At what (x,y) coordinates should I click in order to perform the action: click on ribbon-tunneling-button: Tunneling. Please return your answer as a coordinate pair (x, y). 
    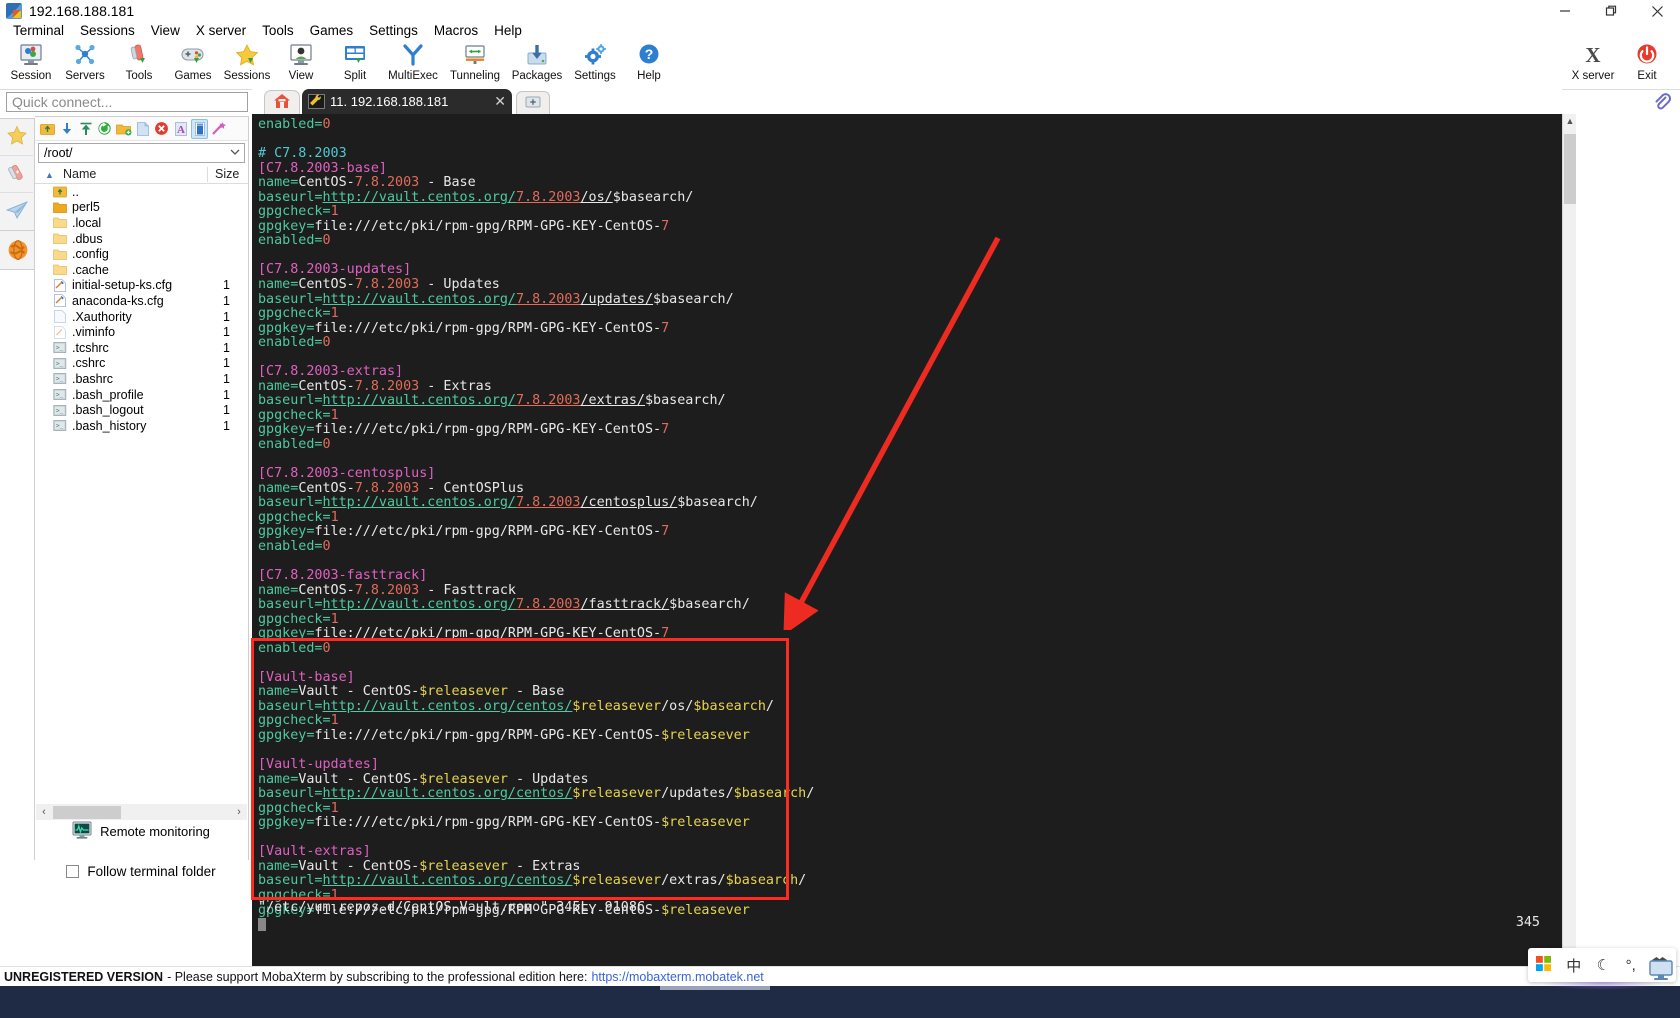
    Looking at the image, I should click on (475, 65).